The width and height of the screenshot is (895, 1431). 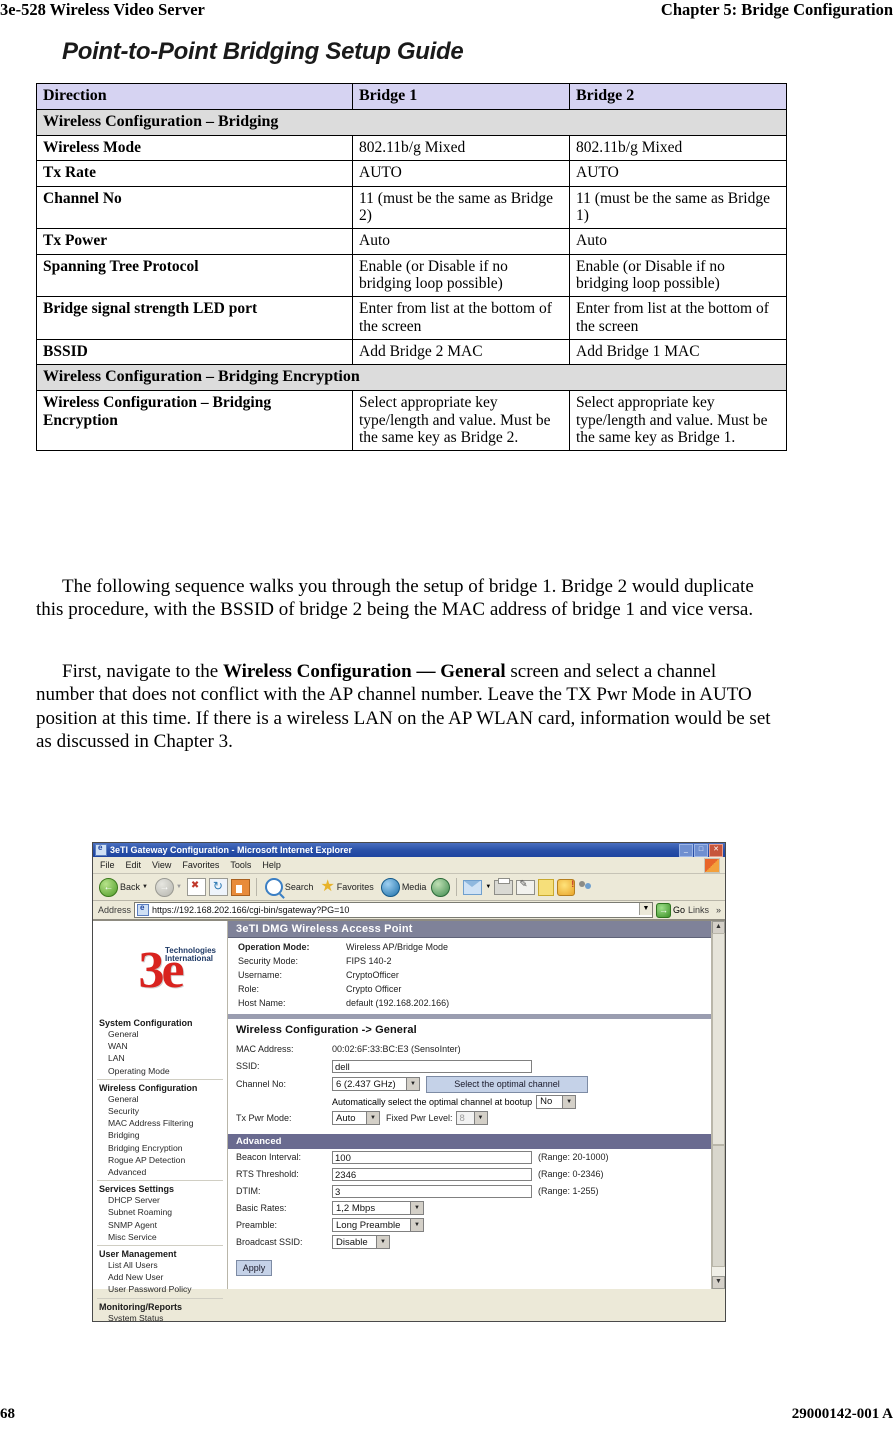 What do you see at coordinates (476, 1141) in the screenshot?
I see `advanced-banner: Advanced` at bounding box center [476, 1141].